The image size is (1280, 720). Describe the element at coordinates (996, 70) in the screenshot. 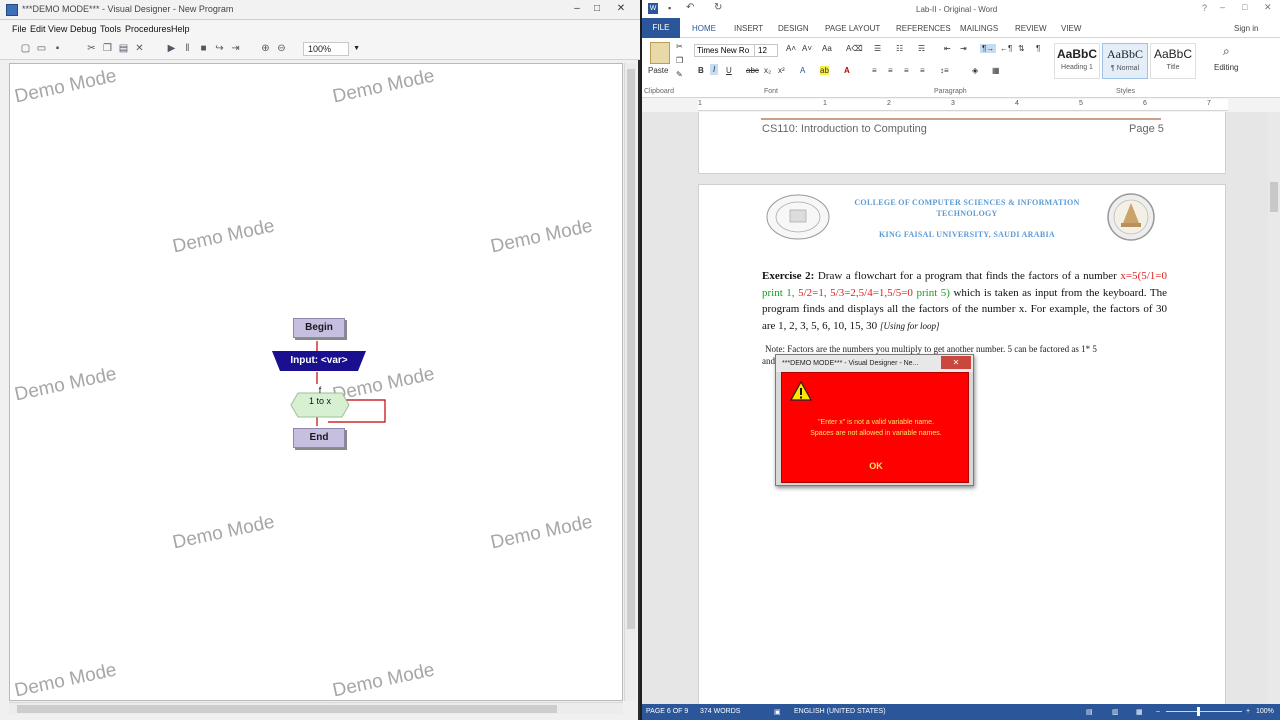

I see `borders-icon: ▦` at that location.